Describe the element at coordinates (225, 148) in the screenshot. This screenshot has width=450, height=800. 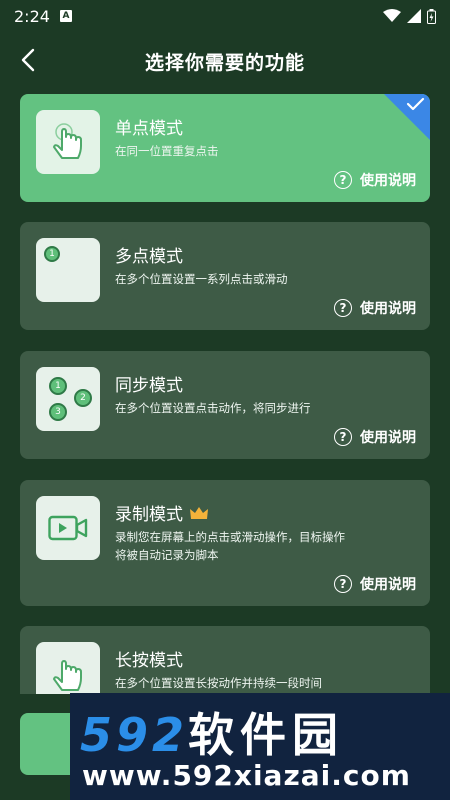
I see `mode-card-single: 单点模式 在同一位置重复点击 ? 使用说明` at that location.